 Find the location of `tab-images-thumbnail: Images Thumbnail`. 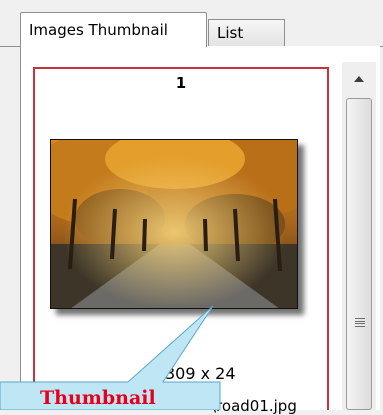

tab-images-thumbnail: Images Thumbnail is located at coordinates (113, 29).